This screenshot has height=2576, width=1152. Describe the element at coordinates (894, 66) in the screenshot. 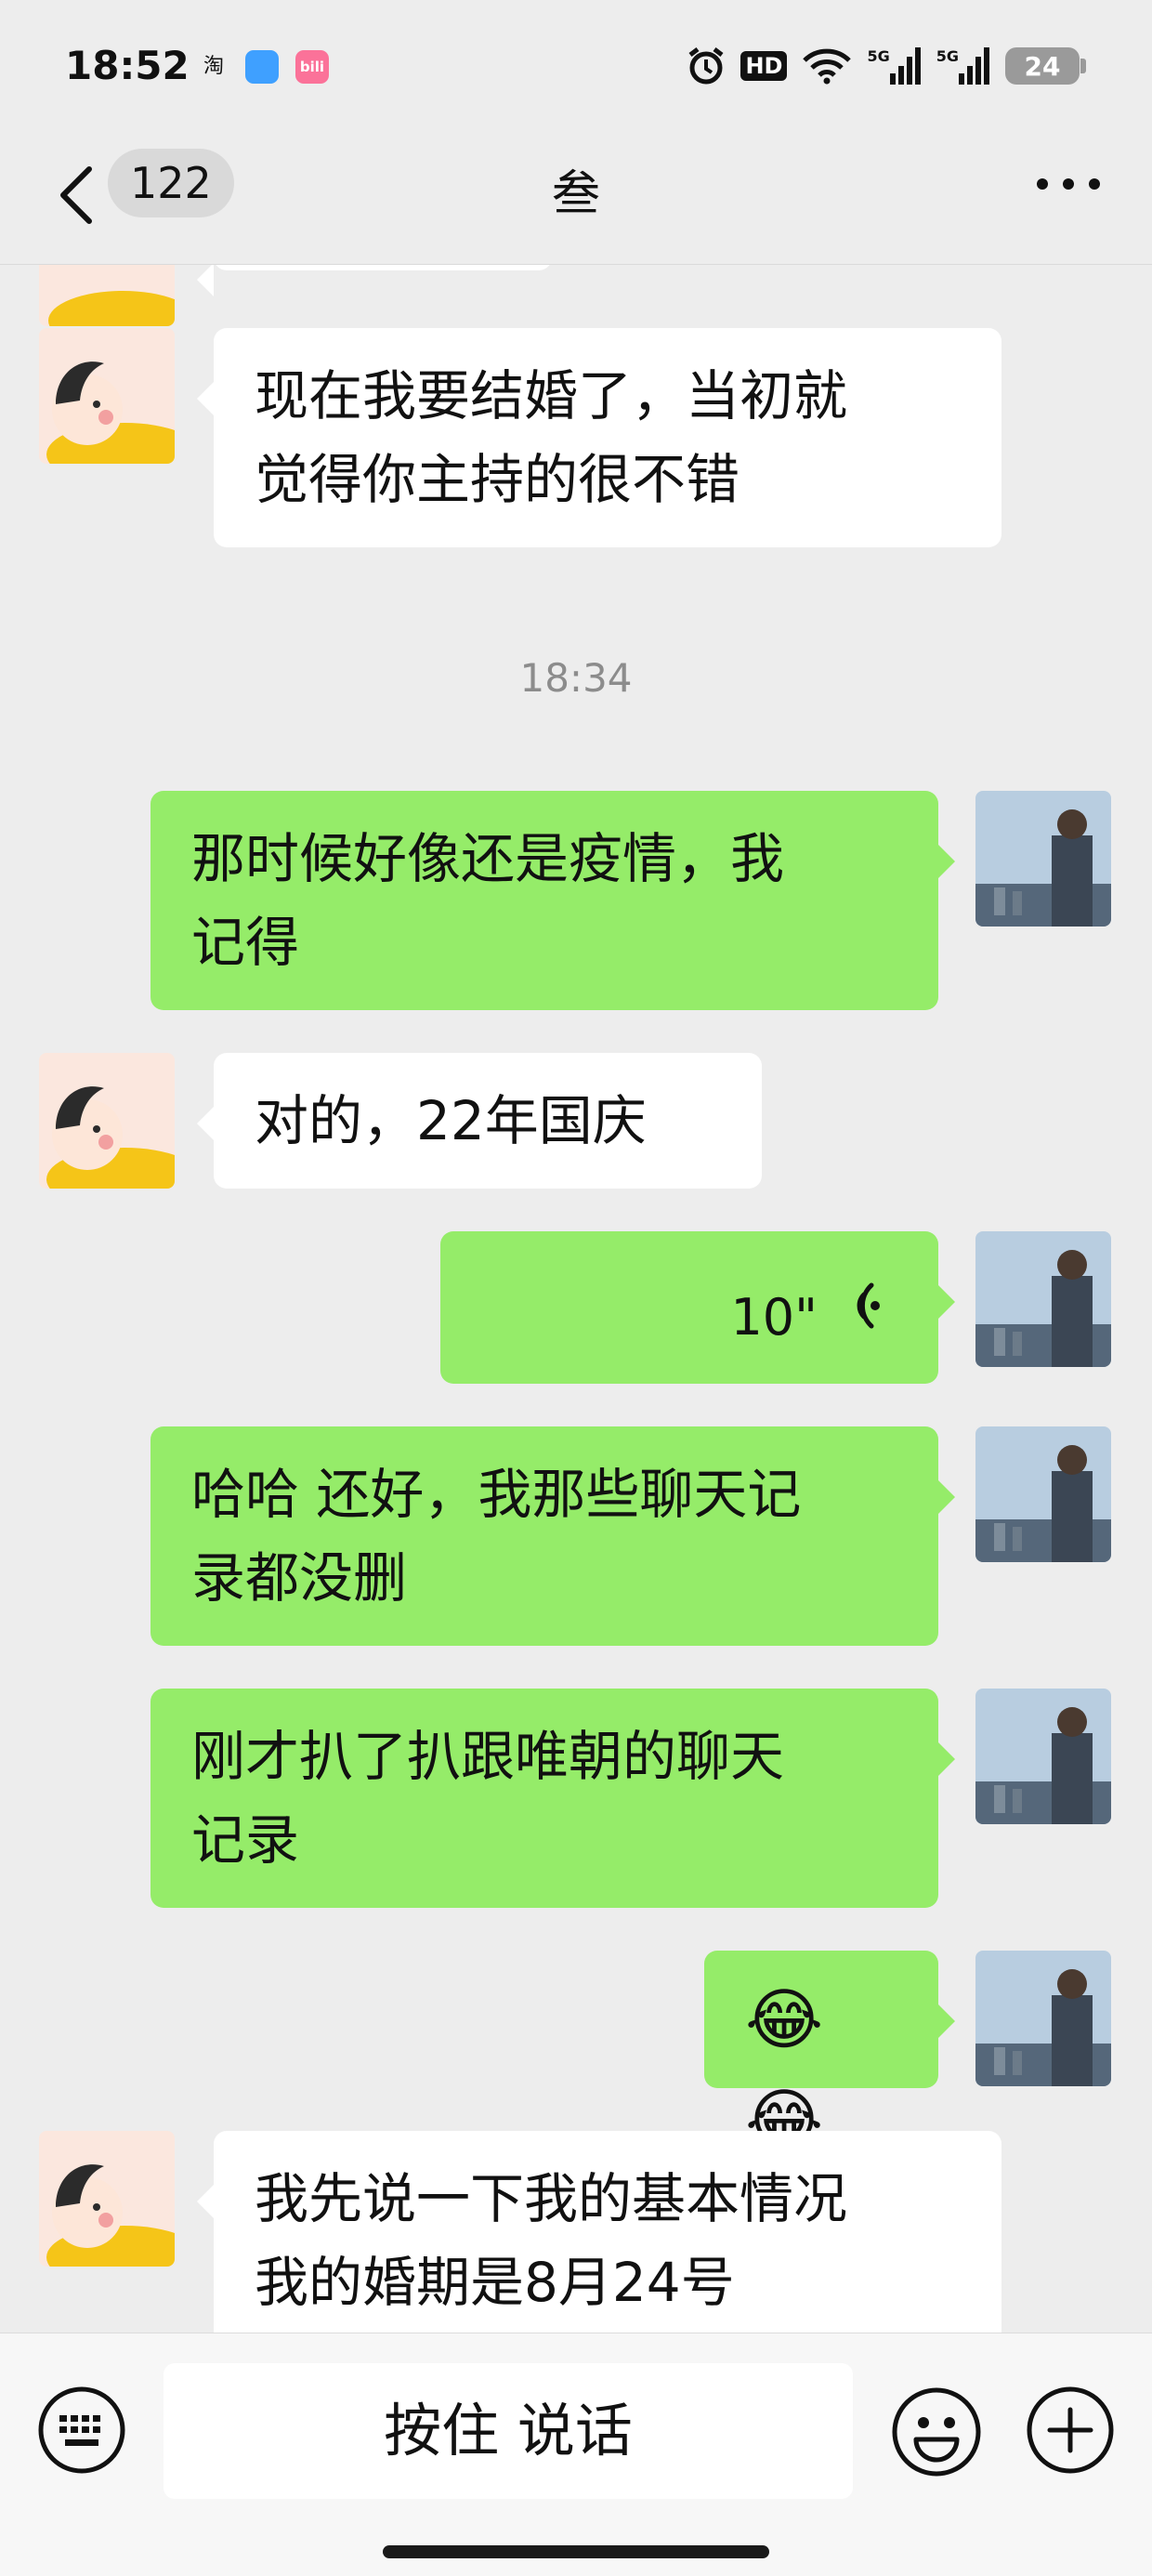

I see `signal-5g-icon: 5G` at that location.